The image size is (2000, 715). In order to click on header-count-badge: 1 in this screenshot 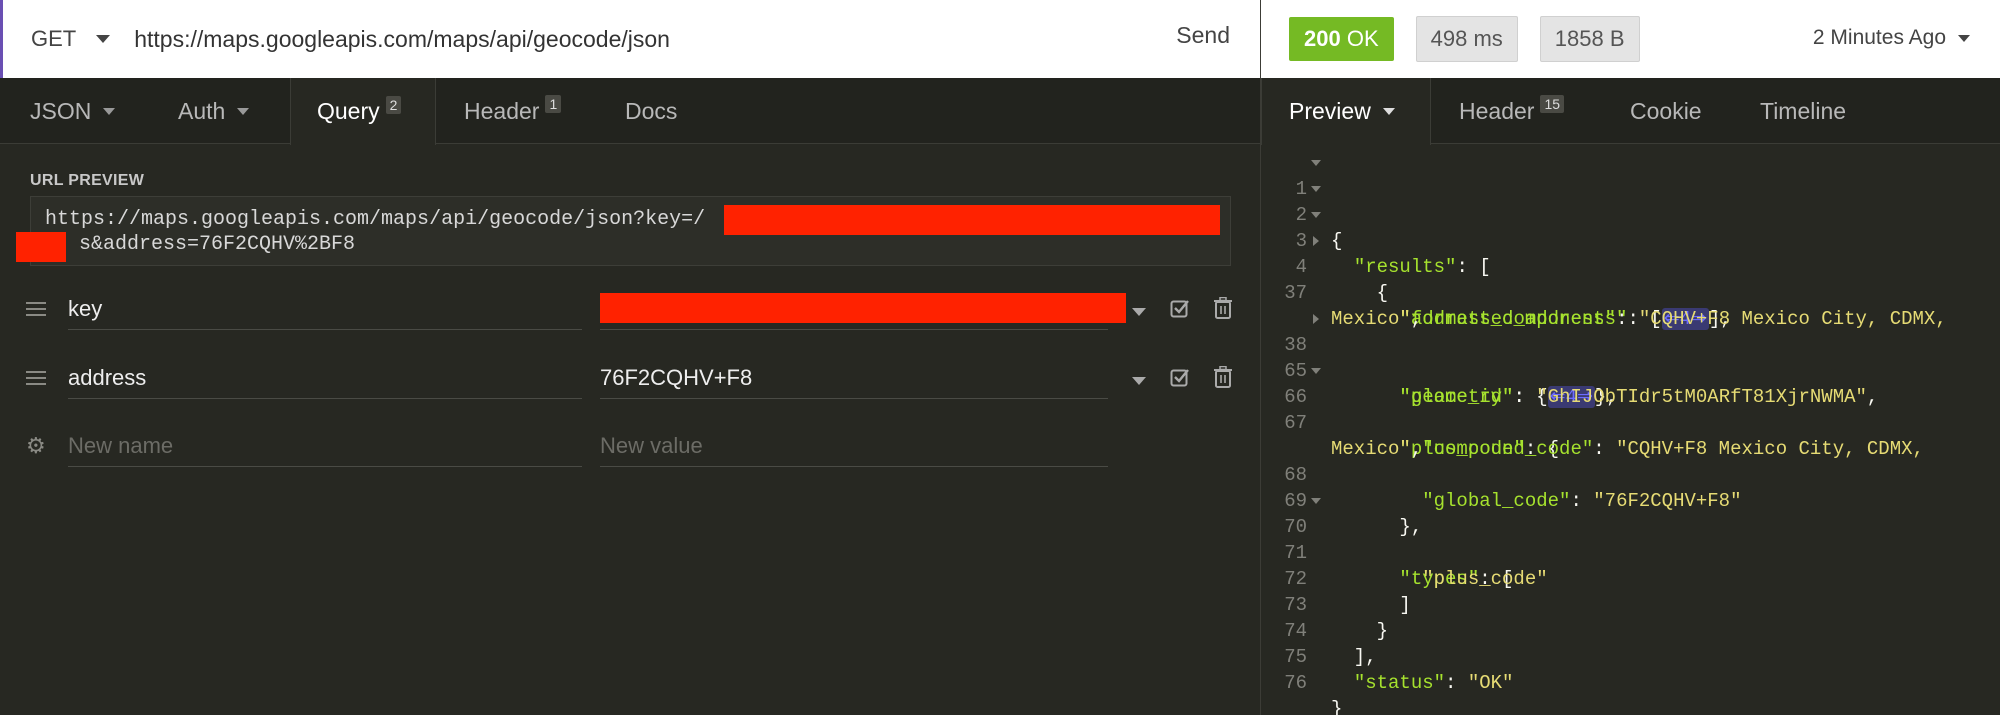, I will do `click(553, 104)`.